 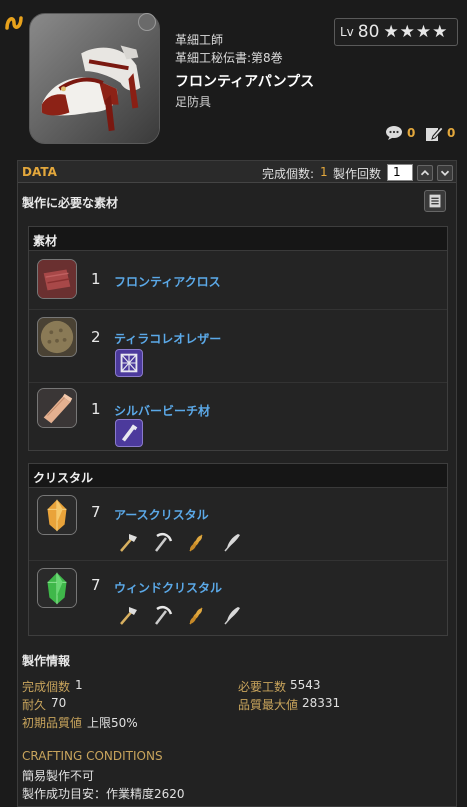 What do you see at coordinates (347, 32) in the screenshot?
I see `level-label: Lv` at bounding box center [347, 32].